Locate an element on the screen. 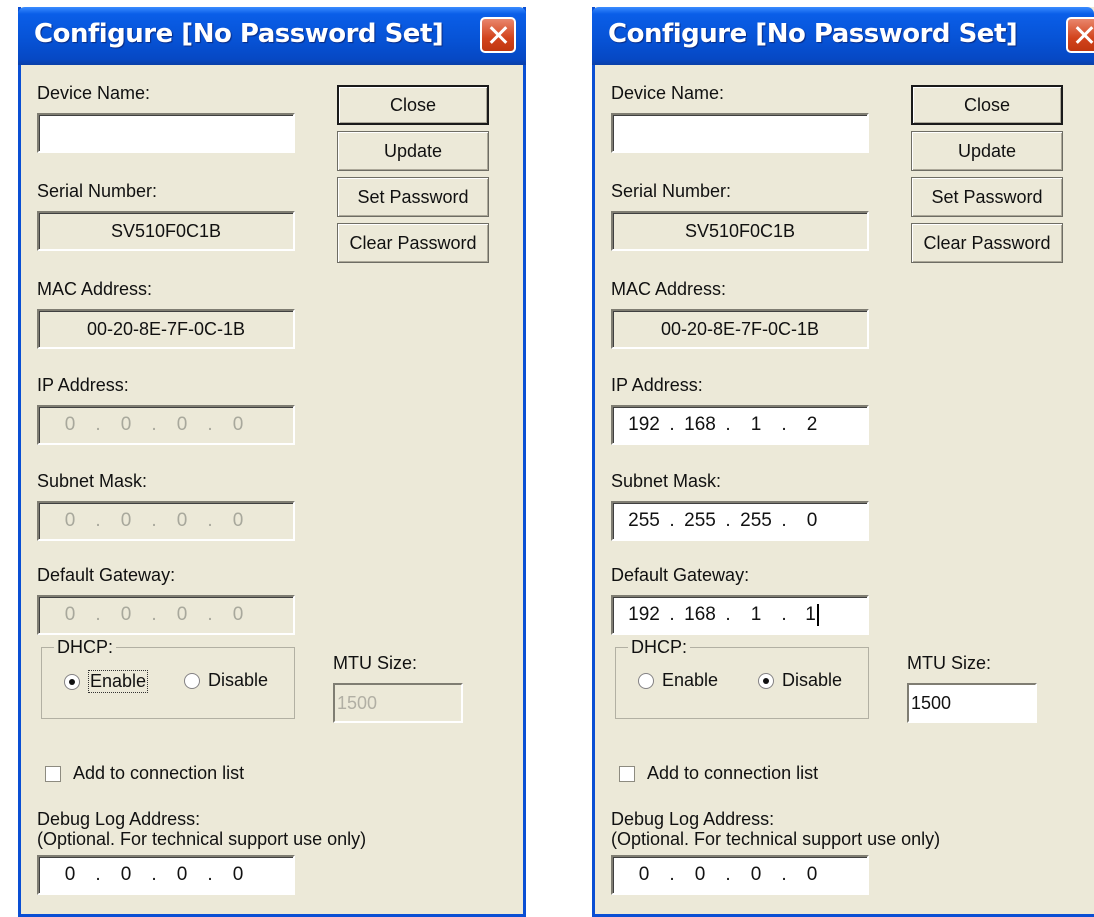 Image resolution: width=1094 pixels, height=917 pixels. ip-address-input: 0. 0. 0. 0 is located at coordinates (166, 425).